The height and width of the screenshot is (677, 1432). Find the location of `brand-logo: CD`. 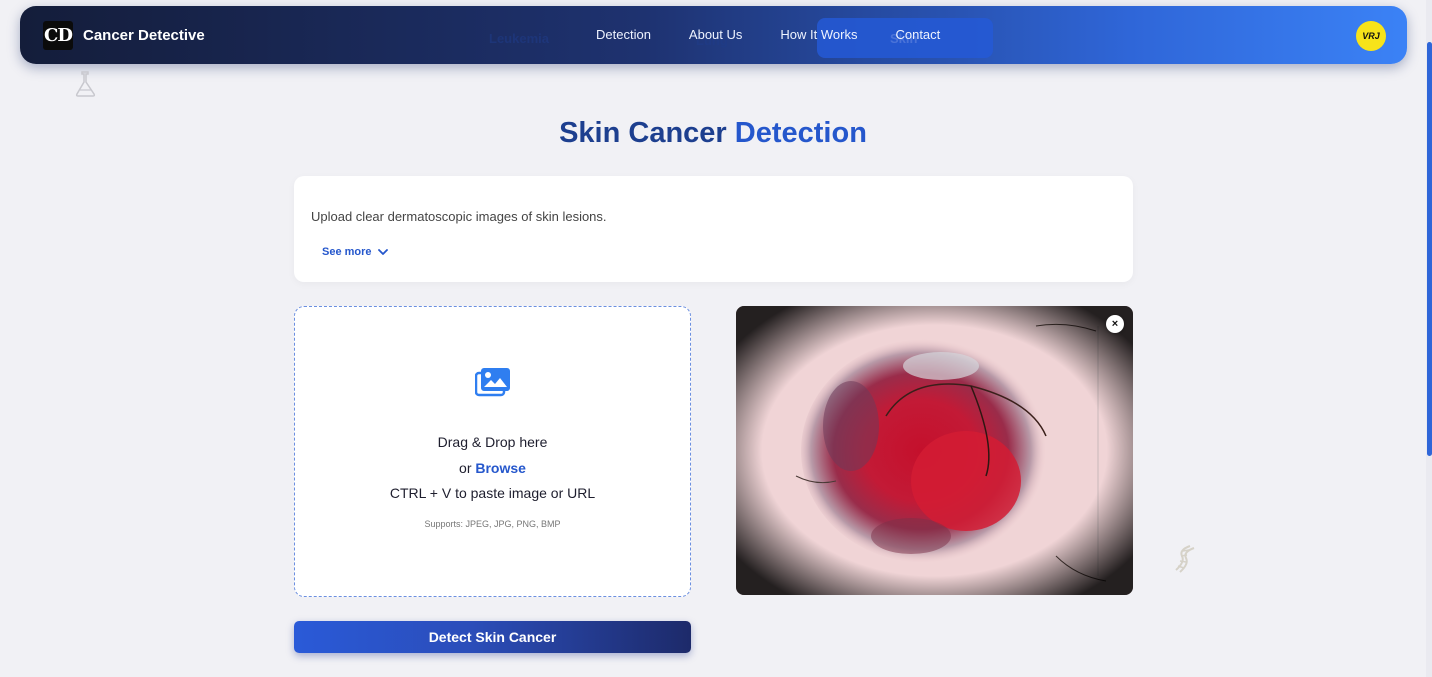

brand-logo: CD is located at coordinates (58, 35).